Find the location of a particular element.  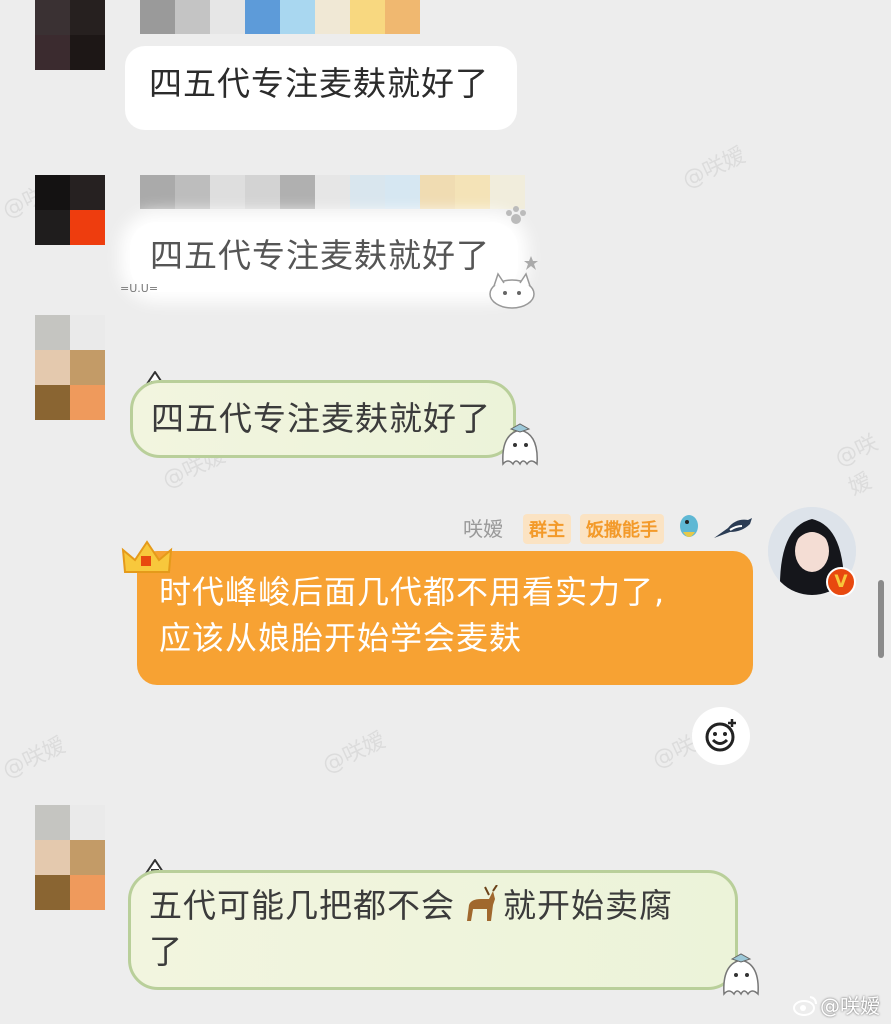

deer-icon is located at coordinates (482, 902).